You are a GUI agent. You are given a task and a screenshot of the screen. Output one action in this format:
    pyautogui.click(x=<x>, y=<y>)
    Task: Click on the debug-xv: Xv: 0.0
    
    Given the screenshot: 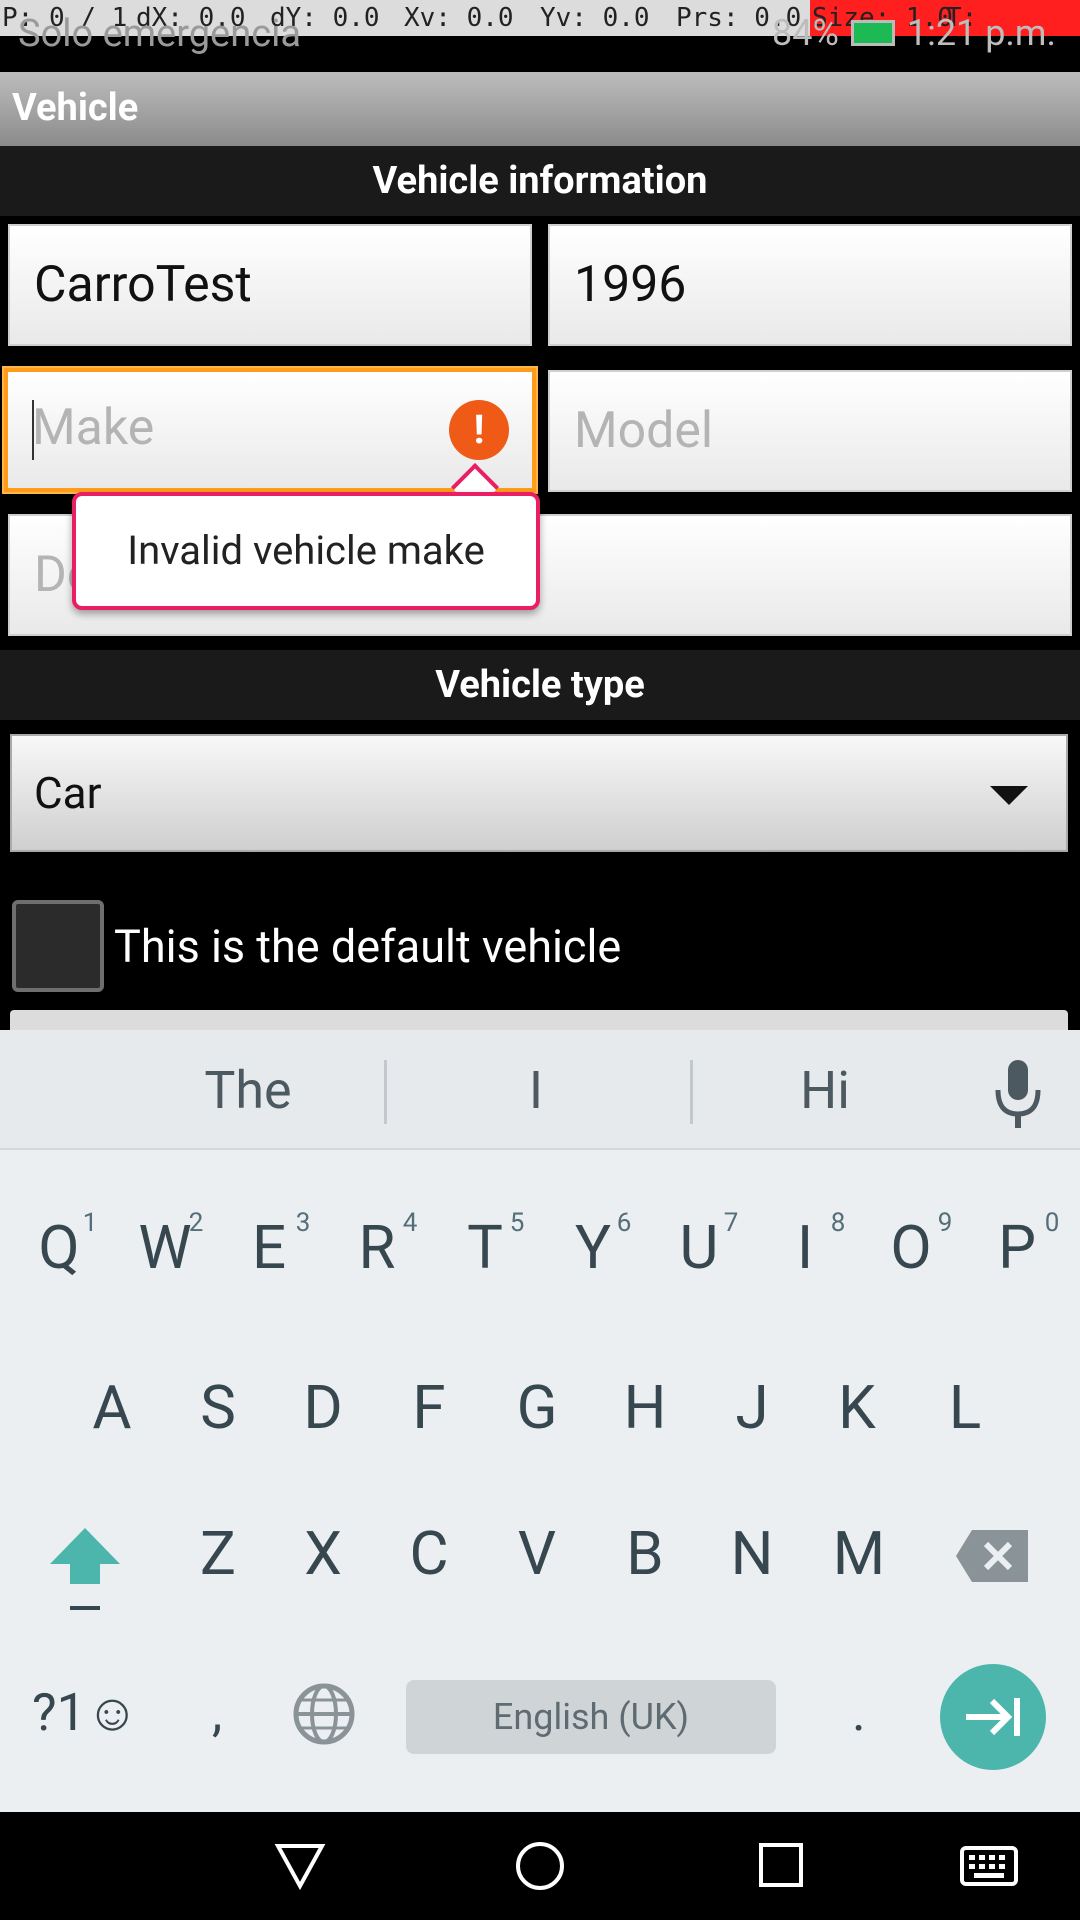 What is the action you would take?
    pyautogui.click(x=459, y=18)
    